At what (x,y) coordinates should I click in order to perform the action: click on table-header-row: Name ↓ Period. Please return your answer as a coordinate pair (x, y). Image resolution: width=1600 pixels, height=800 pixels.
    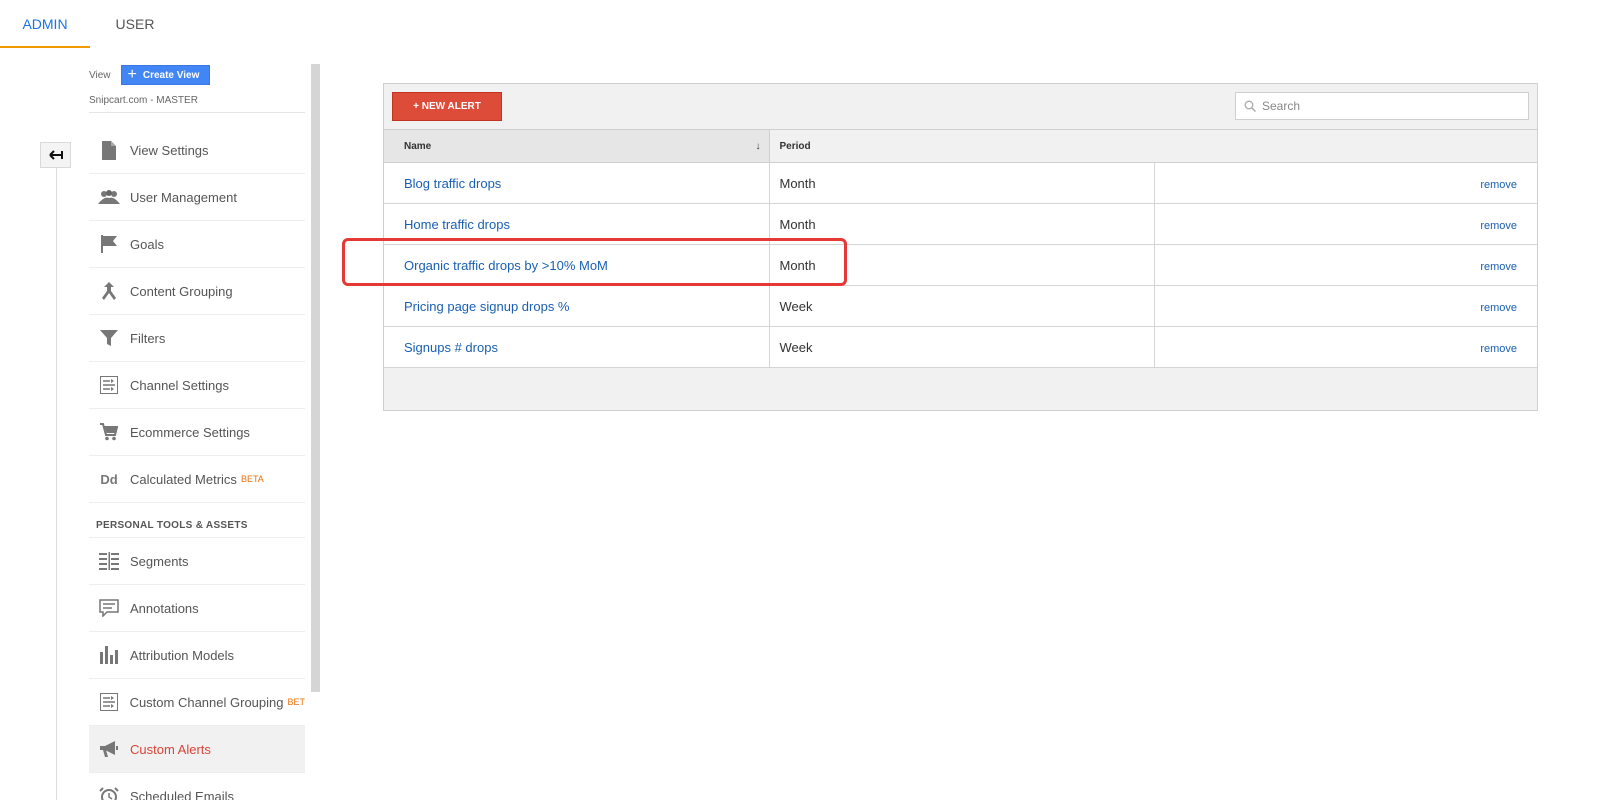
    Looking at the image, I should click on (960, 146).